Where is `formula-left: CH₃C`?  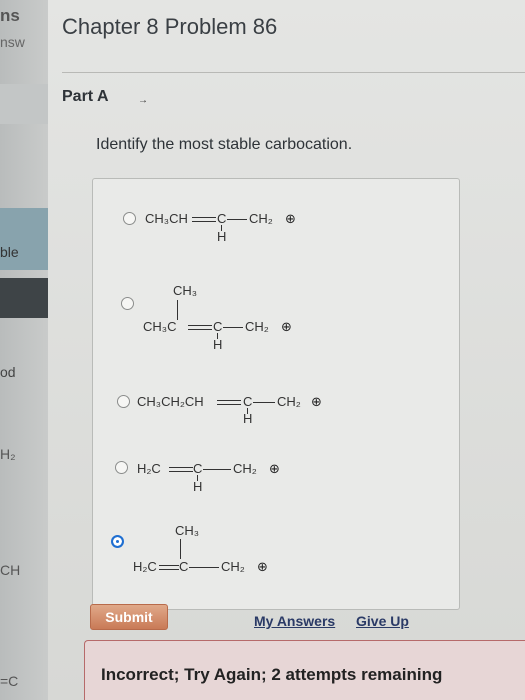
formula-left: CH₃C is located at coordinates (160, 326).